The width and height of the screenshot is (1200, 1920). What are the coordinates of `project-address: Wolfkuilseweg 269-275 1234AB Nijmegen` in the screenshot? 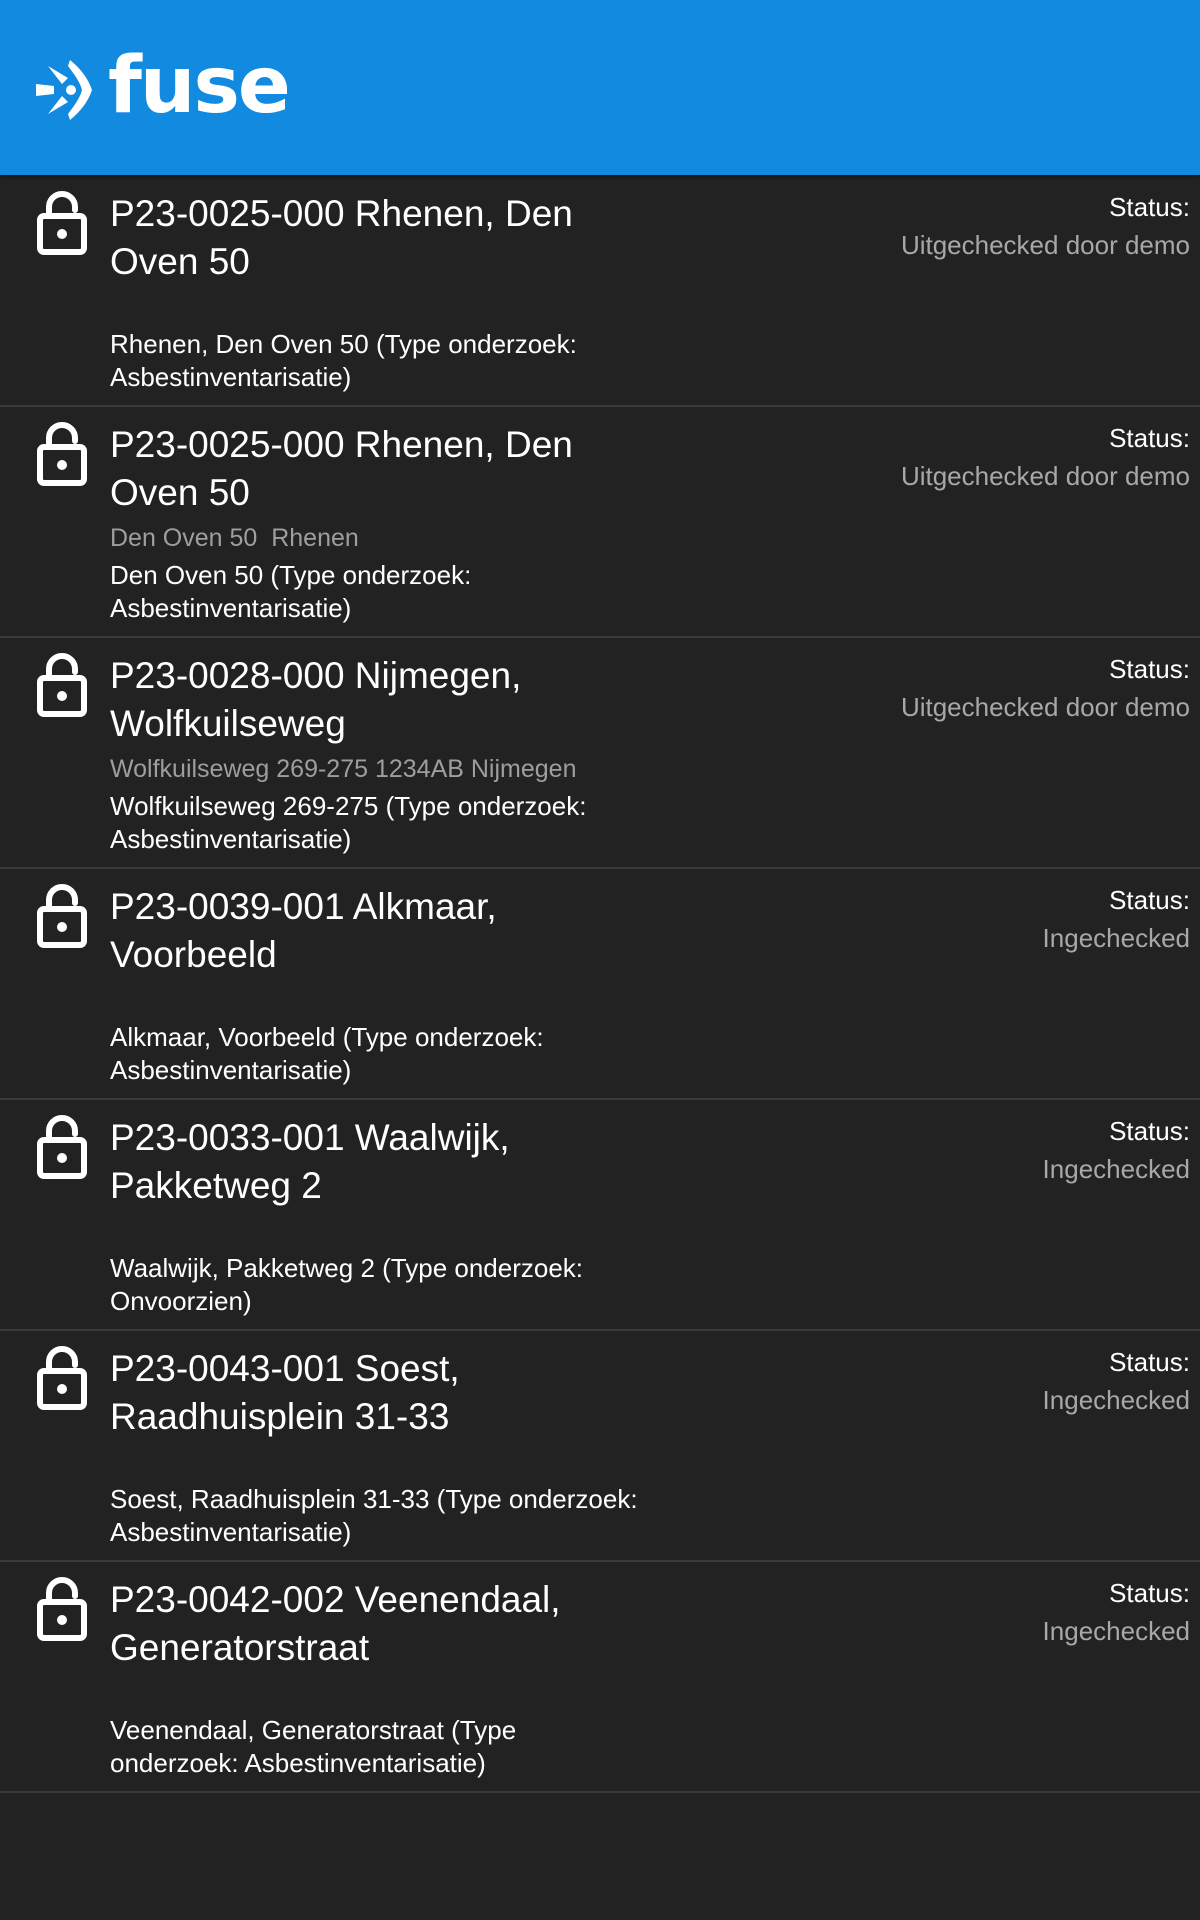 It's located at (343, 769).